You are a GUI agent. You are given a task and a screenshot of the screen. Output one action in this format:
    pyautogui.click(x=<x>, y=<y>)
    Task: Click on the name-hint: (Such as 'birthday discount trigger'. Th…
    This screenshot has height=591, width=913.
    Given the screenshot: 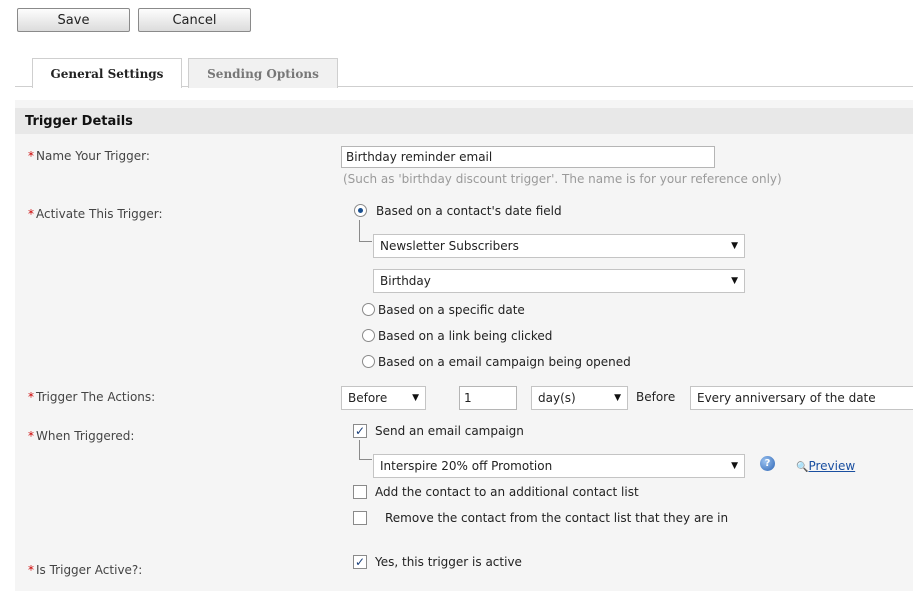 What is the action you would take?
    pyautogui.click(x=562, y=179)
    